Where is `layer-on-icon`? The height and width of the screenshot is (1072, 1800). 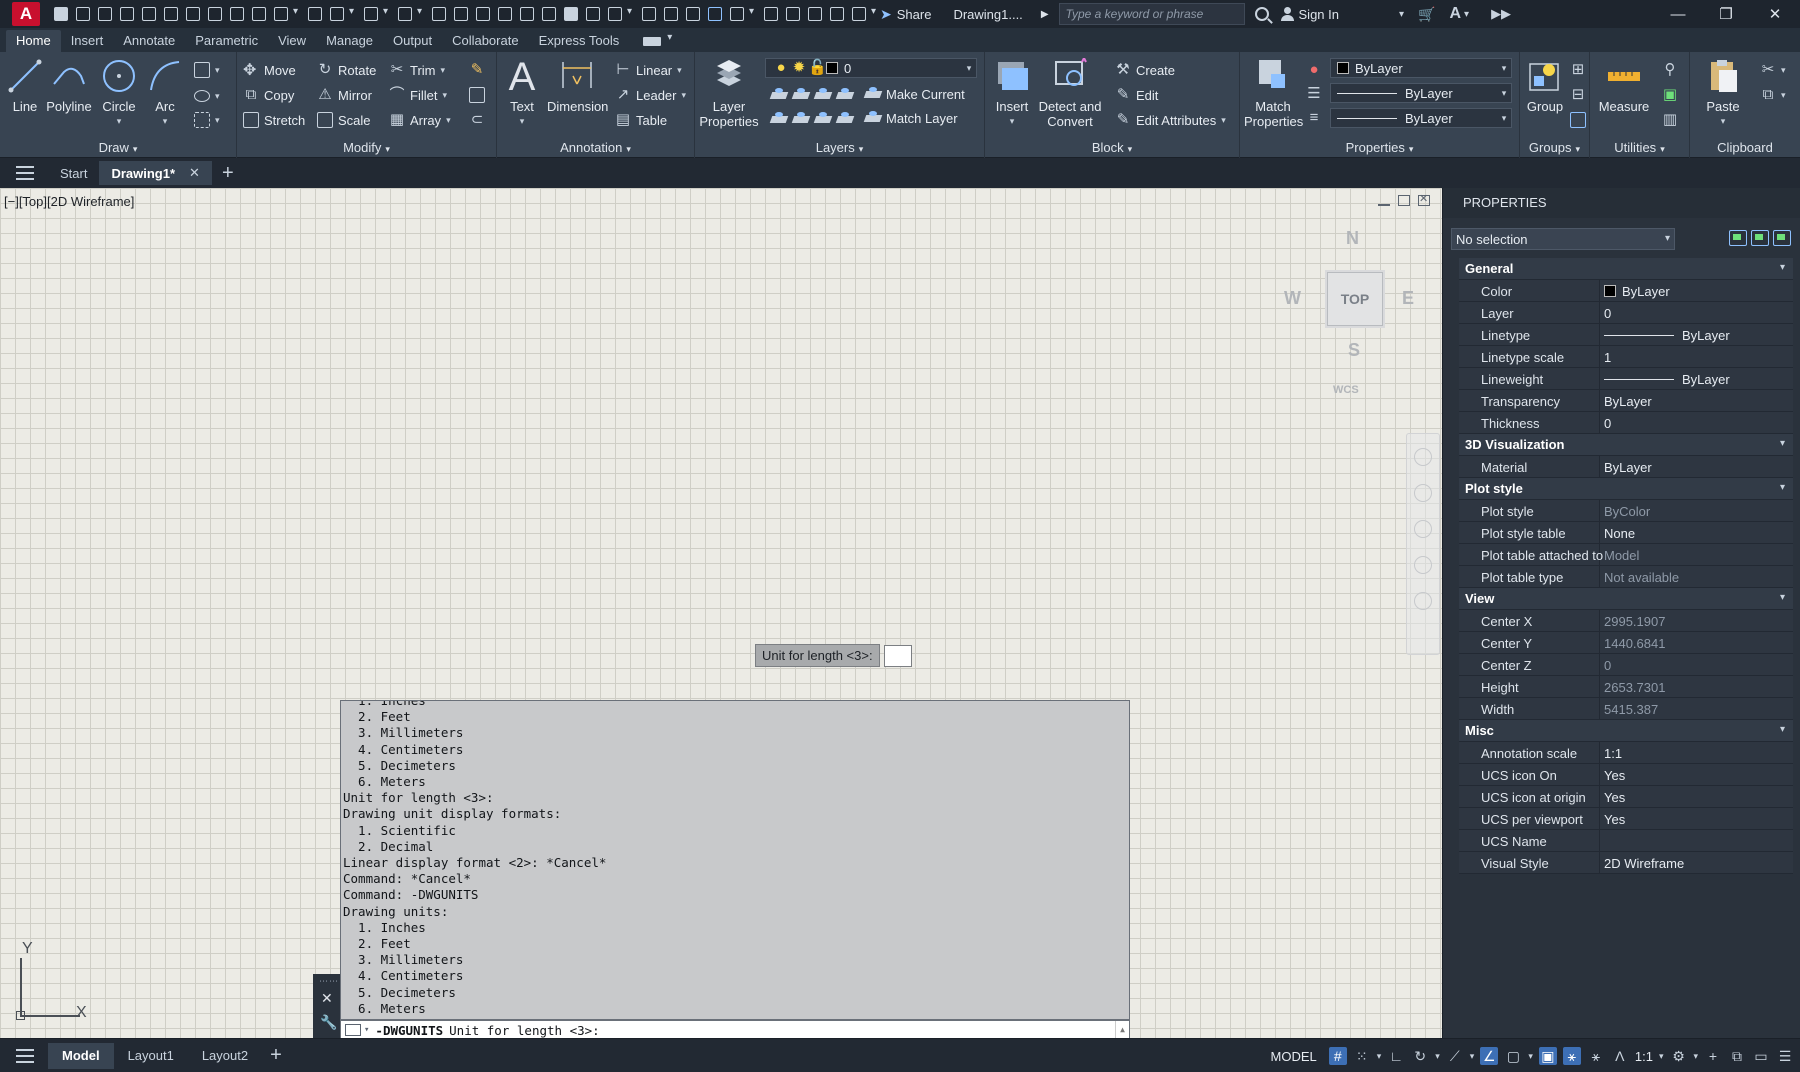
layer-on-icon is located at coordinates (779, 119).